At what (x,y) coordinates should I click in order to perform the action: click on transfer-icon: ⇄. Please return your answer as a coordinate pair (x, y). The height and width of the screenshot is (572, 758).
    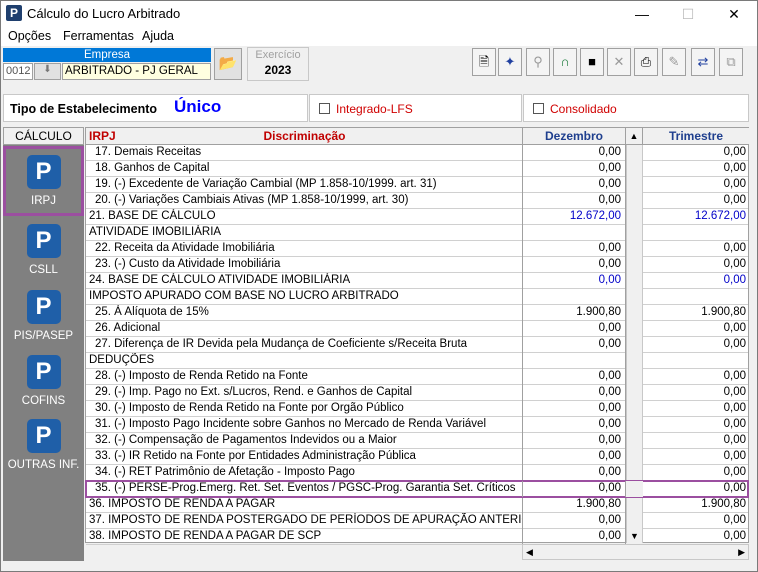
    Looking at the image, I should click on (703, 62).